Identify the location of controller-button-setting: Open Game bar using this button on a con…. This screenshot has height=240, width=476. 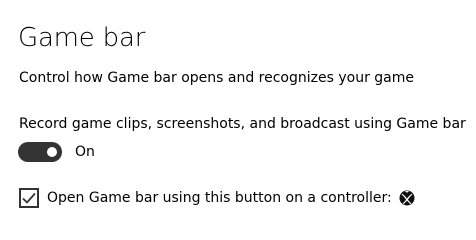
(217, 198).